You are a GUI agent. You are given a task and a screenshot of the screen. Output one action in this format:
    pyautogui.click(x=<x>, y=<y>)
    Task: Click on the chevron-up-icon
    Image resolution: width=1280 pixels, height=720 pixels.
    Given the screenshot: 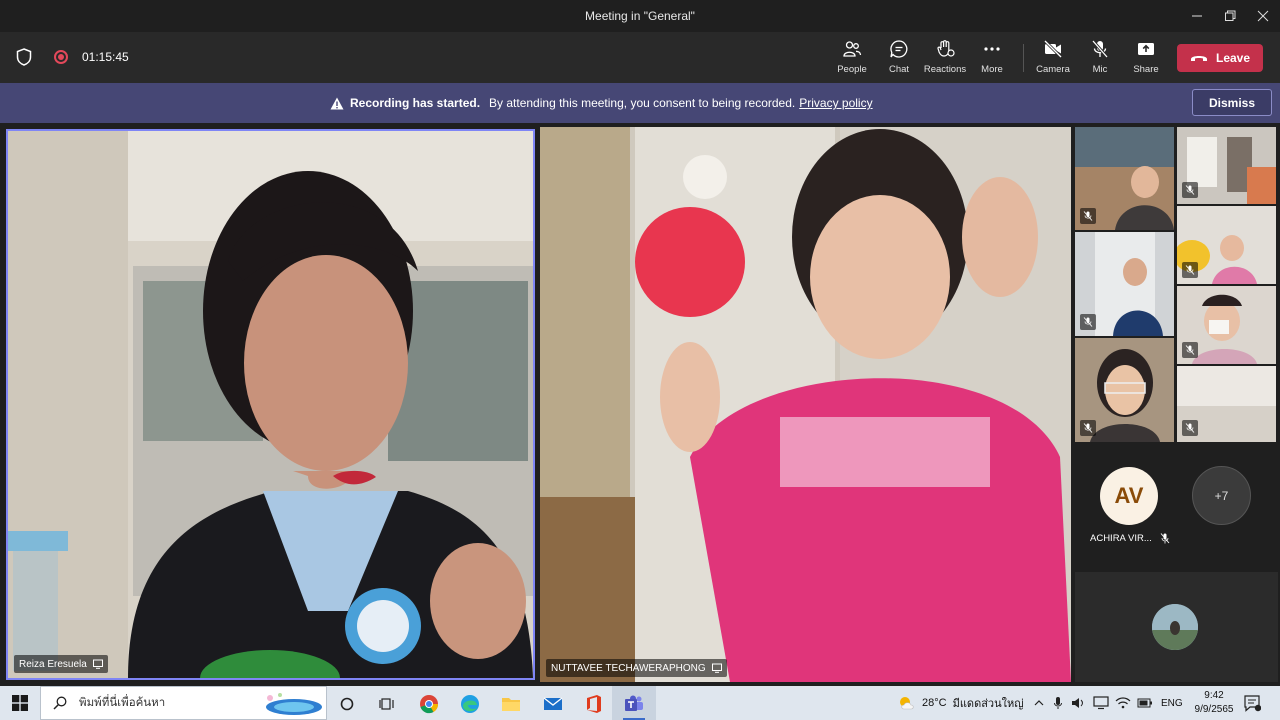 What is the action you would take?
    pyautogui.click(x=1039, y=703)
    